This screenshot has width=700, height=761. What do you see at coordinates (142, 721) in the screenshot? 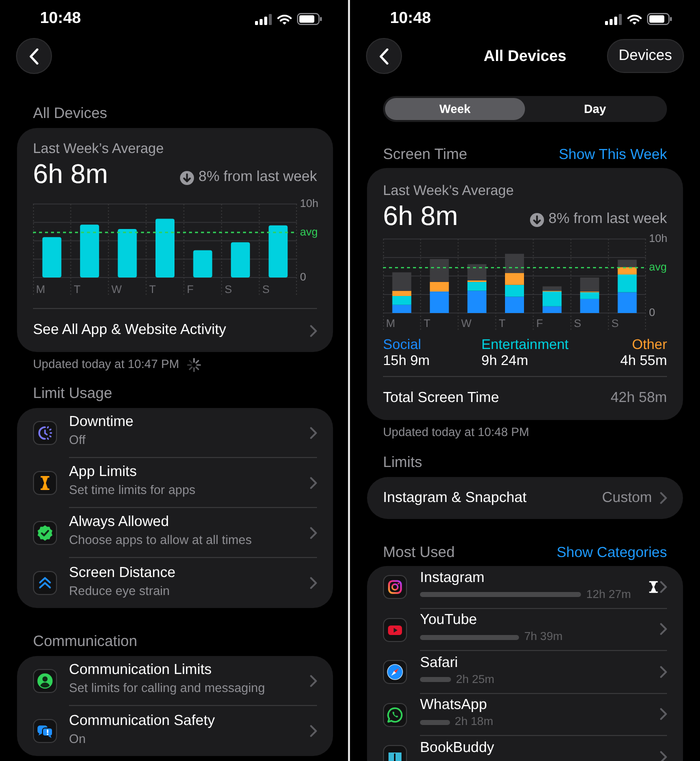
I see `row-title: Communication Safety` at bounding box center [142, 721].